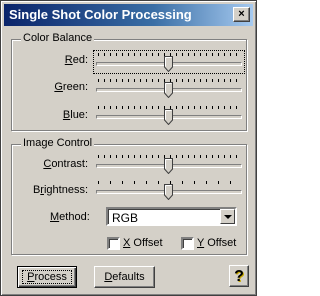 Image resolution: width=320 pixels, height=296 pixels. Describe the element at coordinates (75, 115) in the screenshot. I see `blue-label: Blue:` at that location.